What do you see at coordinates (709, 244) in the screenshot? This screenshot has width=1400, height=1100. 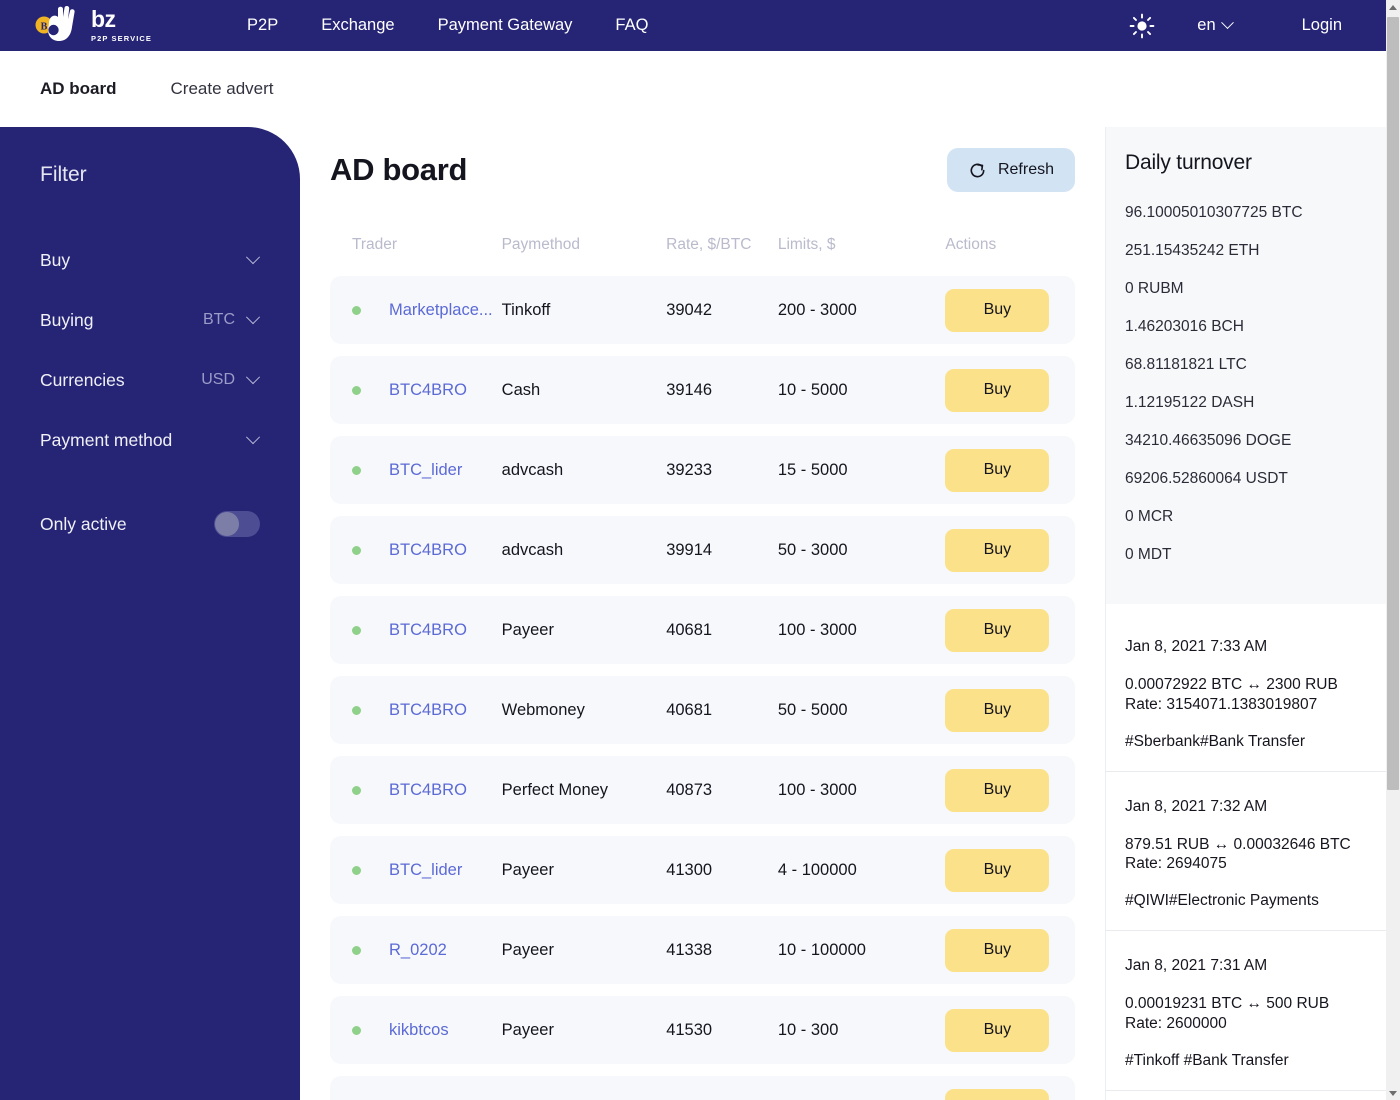 I see `column-header-rate: Rate, $/BTC` at bounding box center [709, 244].